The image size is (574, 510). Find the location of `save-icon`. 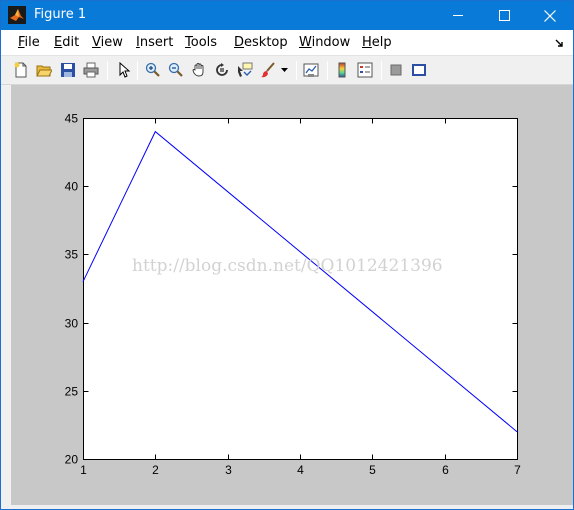

save-icon is located at coordinates (68, 70).